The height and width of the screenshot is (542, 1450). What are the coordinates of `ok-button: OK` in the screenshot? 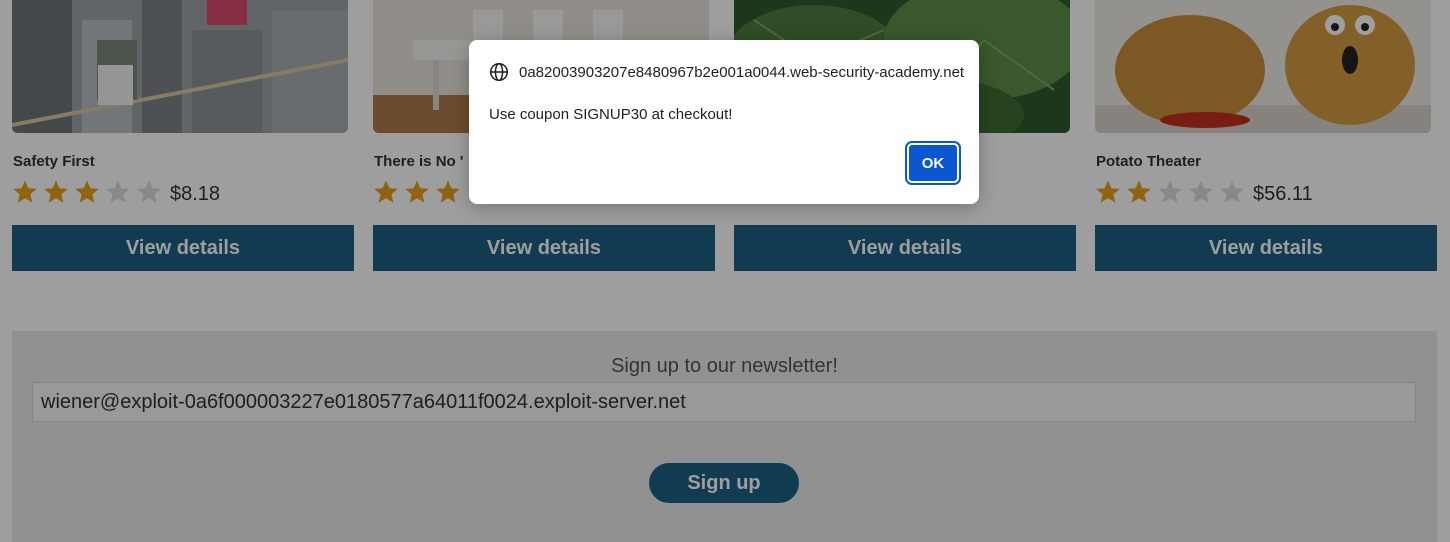 It's located at (933, 163).